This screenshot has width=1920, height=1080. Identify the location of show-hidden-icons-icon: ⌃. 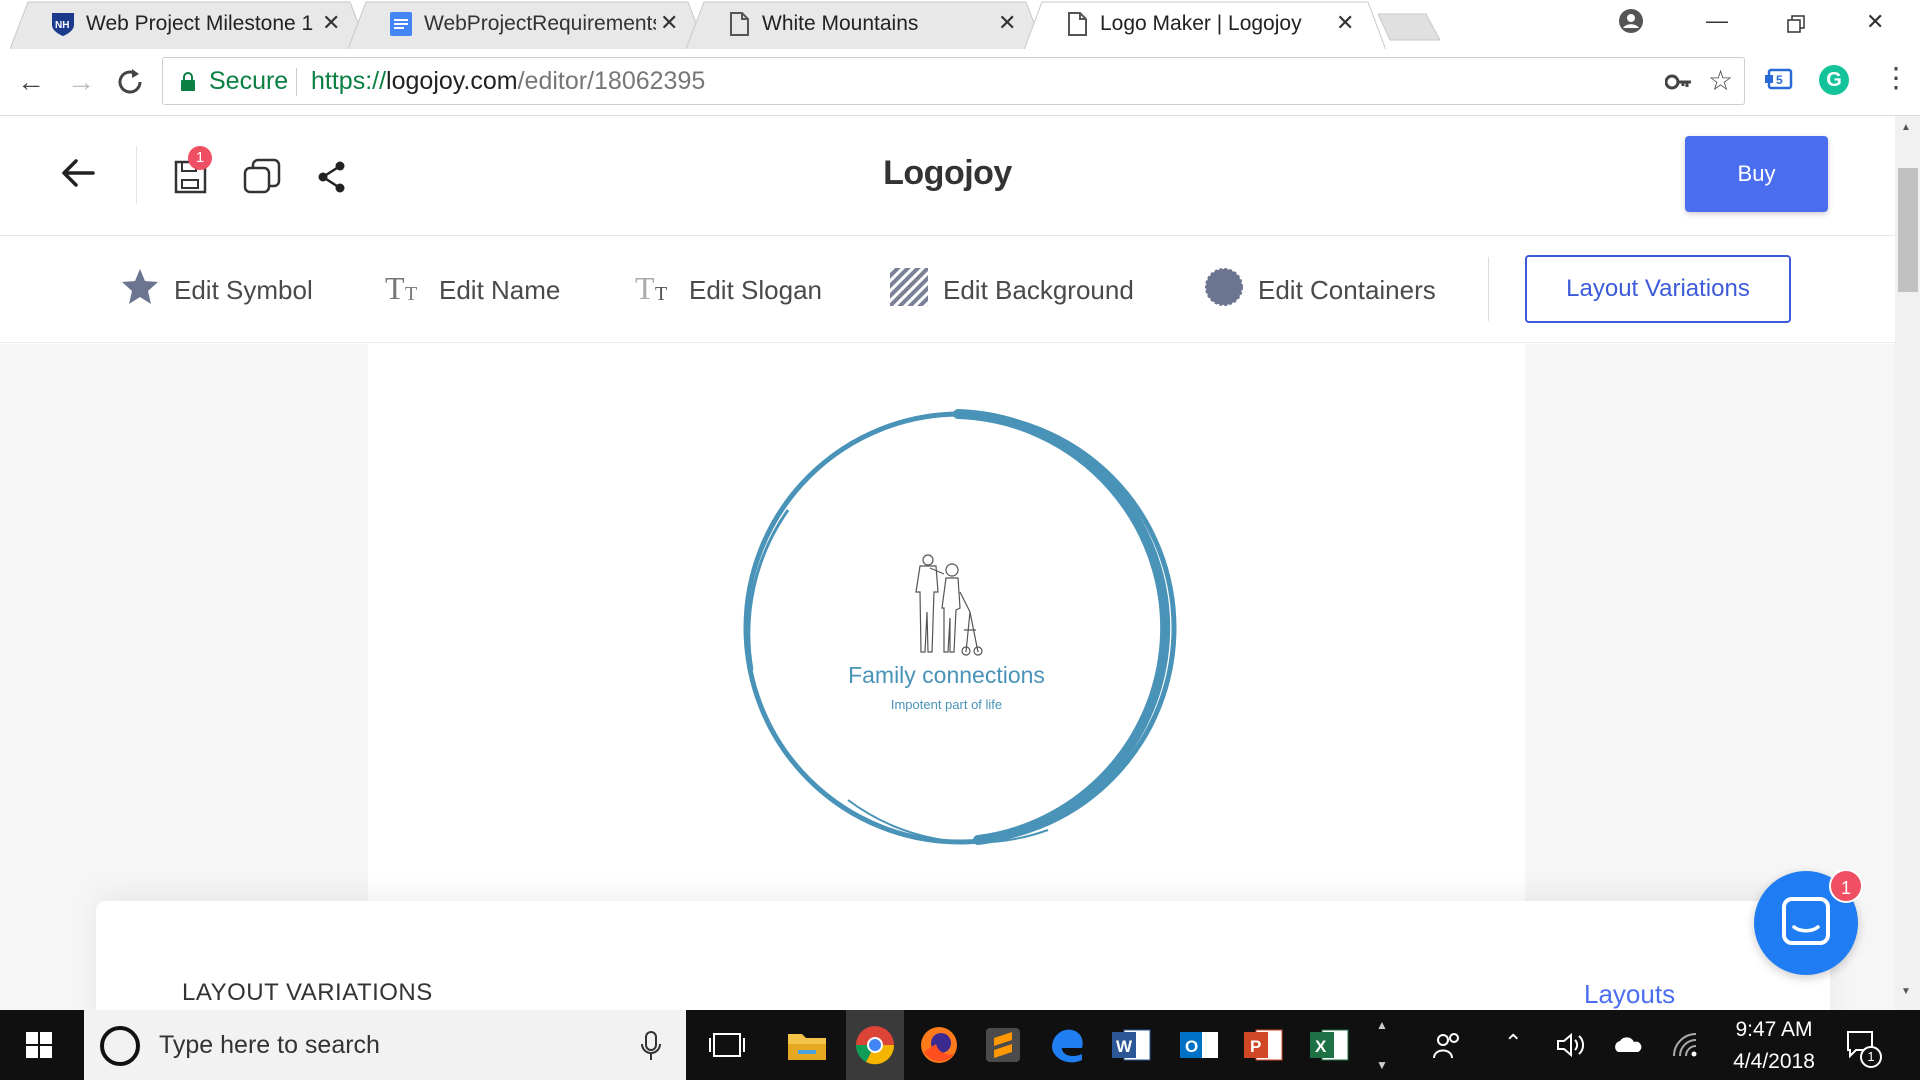
(1513, 1043).